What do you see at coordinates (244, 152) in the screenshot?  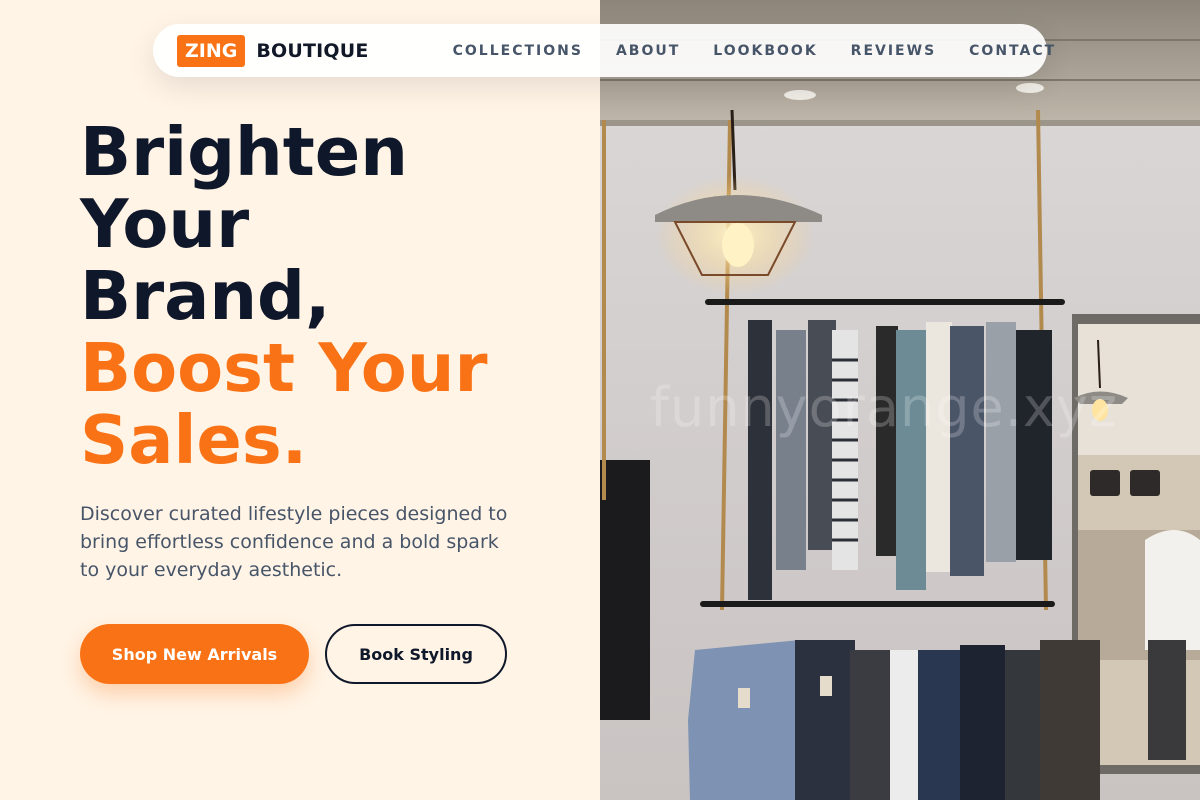 I see `headline-line-1: Brighten` at bounding box center [244, 152].